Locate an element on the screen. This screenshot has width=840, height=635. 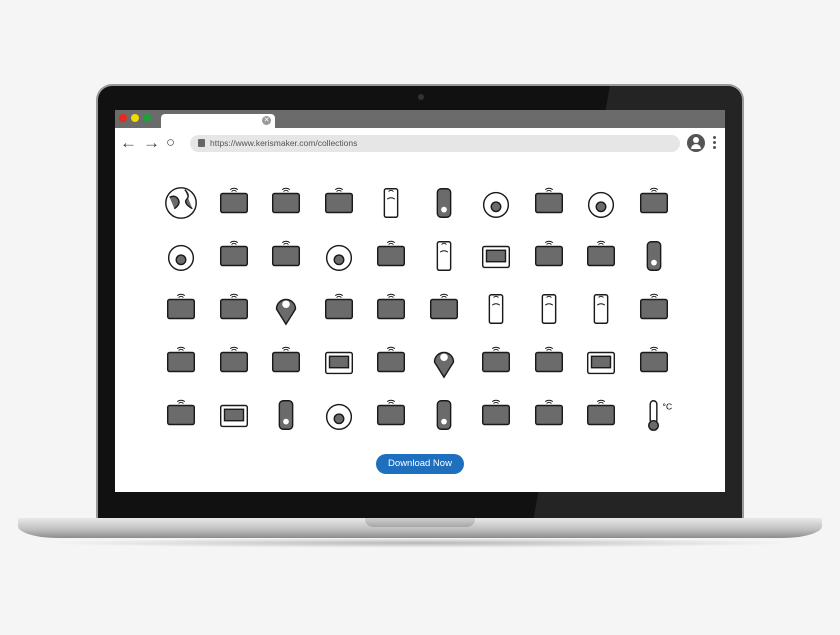
solar-panel-icon is located at coordinates (391, 316).